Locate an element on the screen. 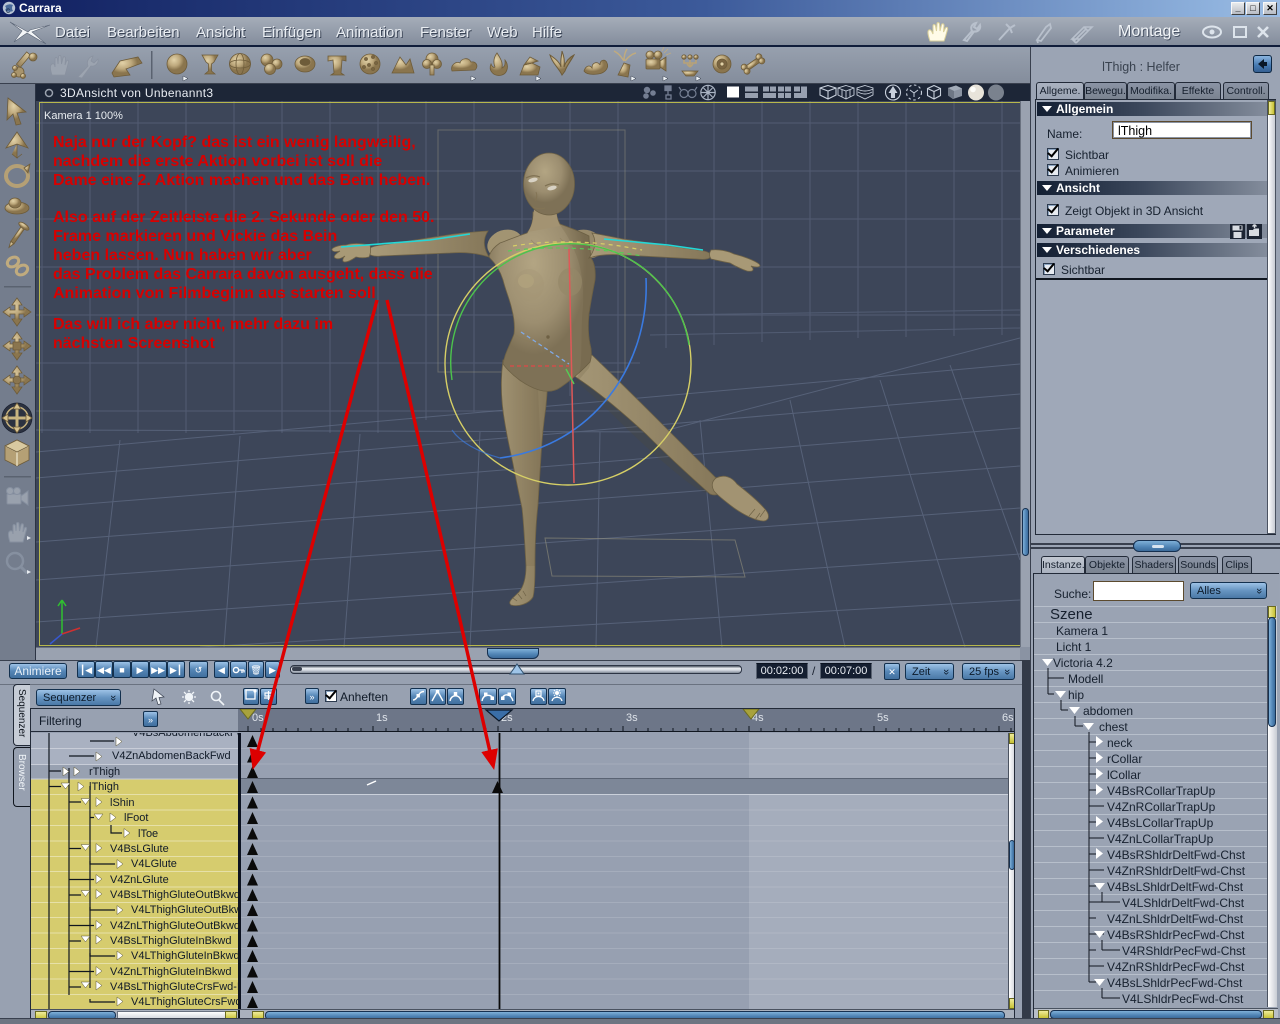  svg-text: c is located at coordinates (8, 10).